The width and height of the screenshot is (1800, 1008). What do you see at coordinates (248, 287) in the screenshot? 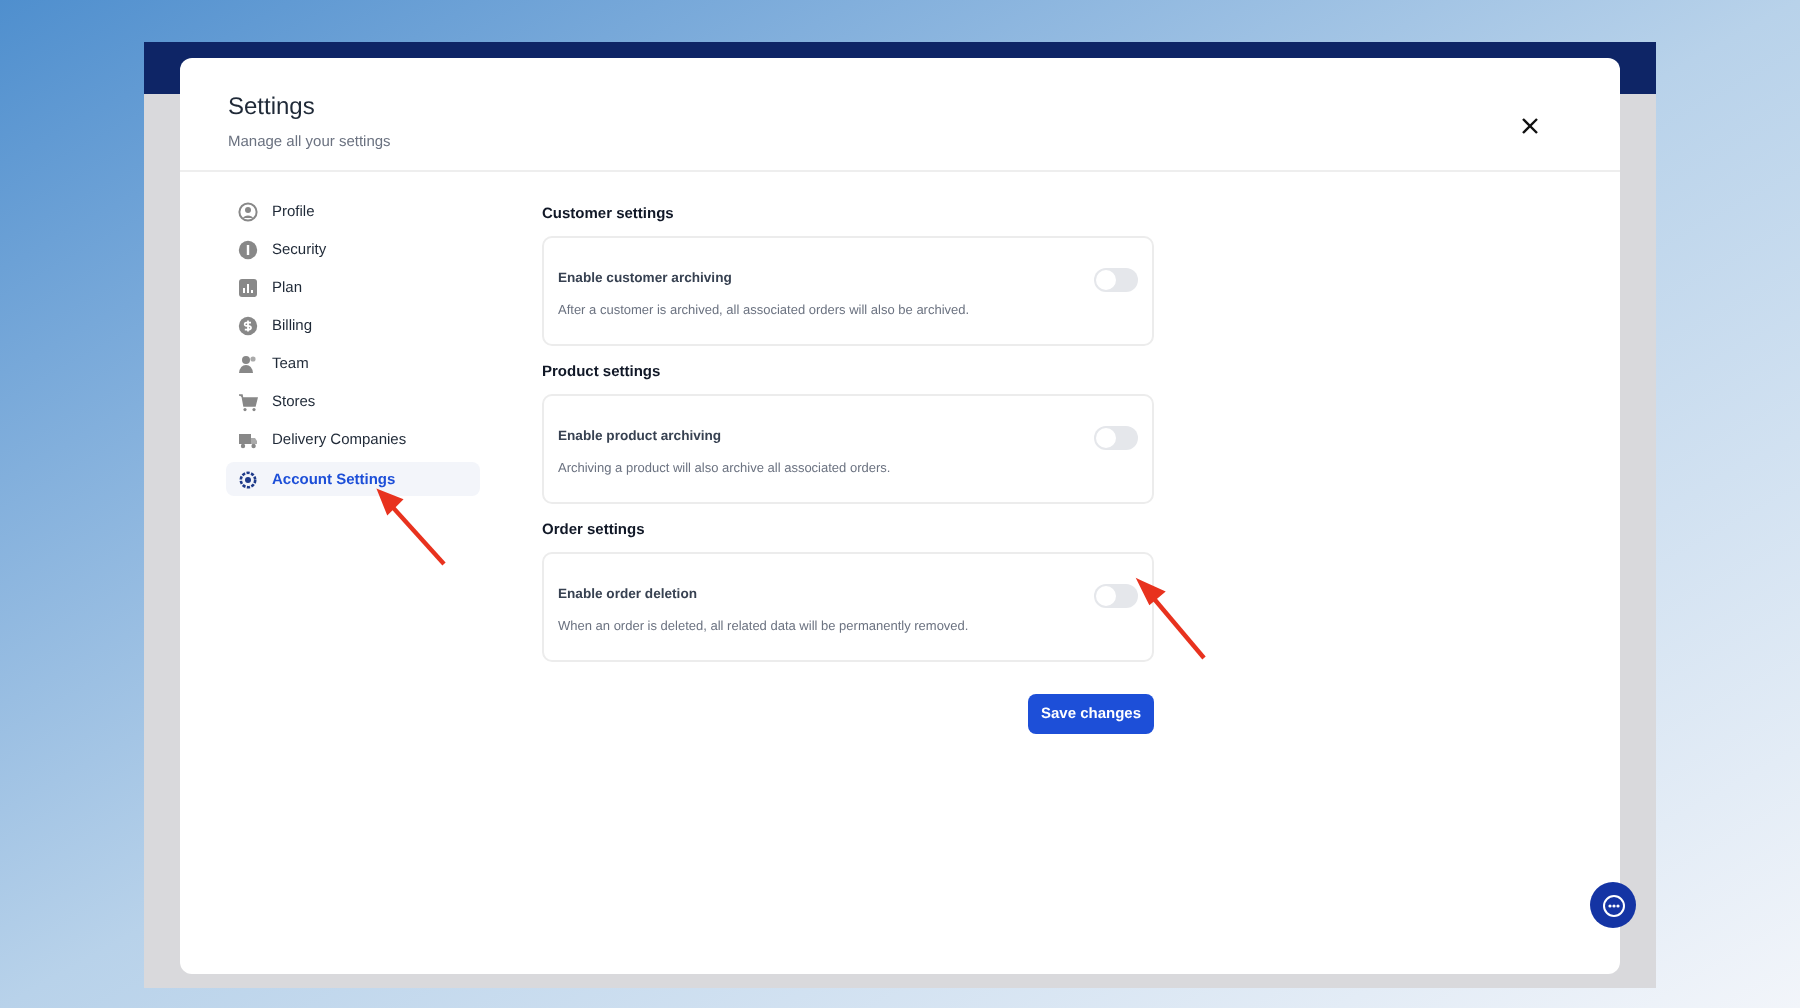
I see `bar-chart-icon` at bounding box center [248, 287].